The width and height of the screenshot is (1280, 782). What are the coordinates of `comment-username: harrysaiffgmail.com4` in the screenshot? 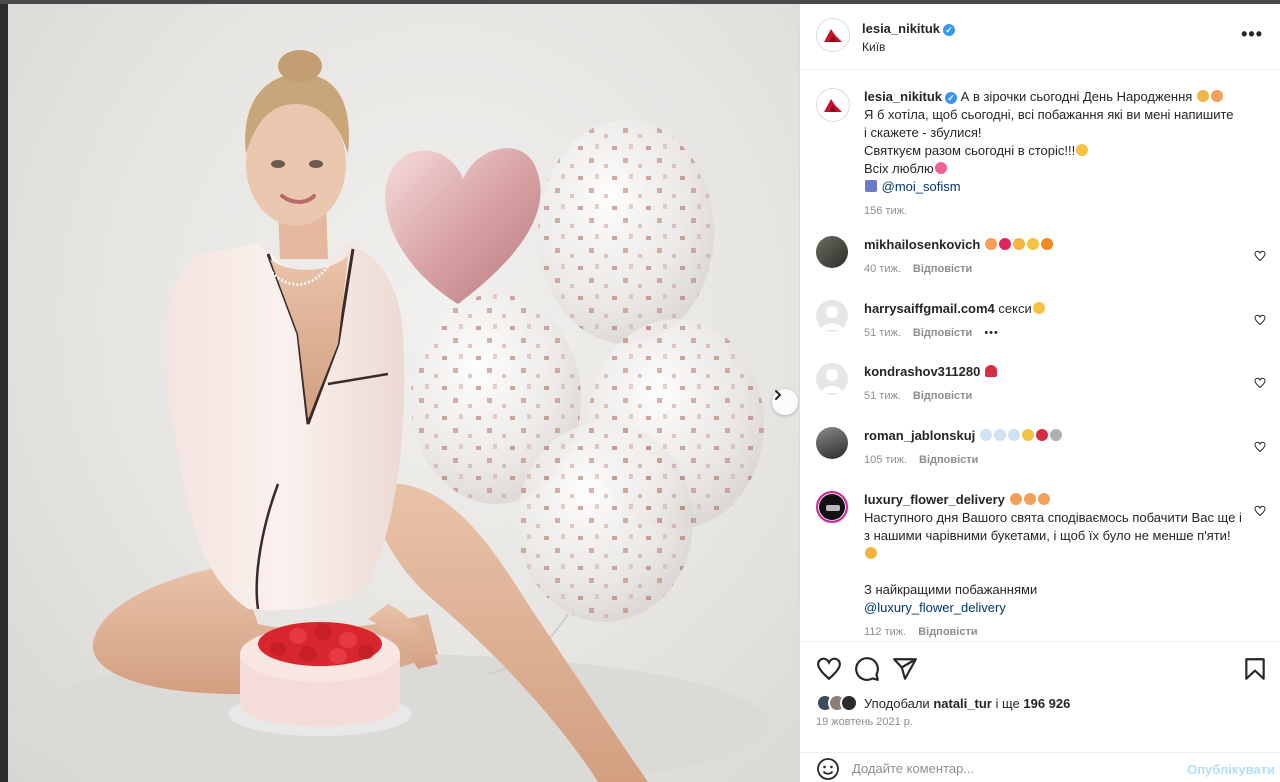 It's located at (929, 308).